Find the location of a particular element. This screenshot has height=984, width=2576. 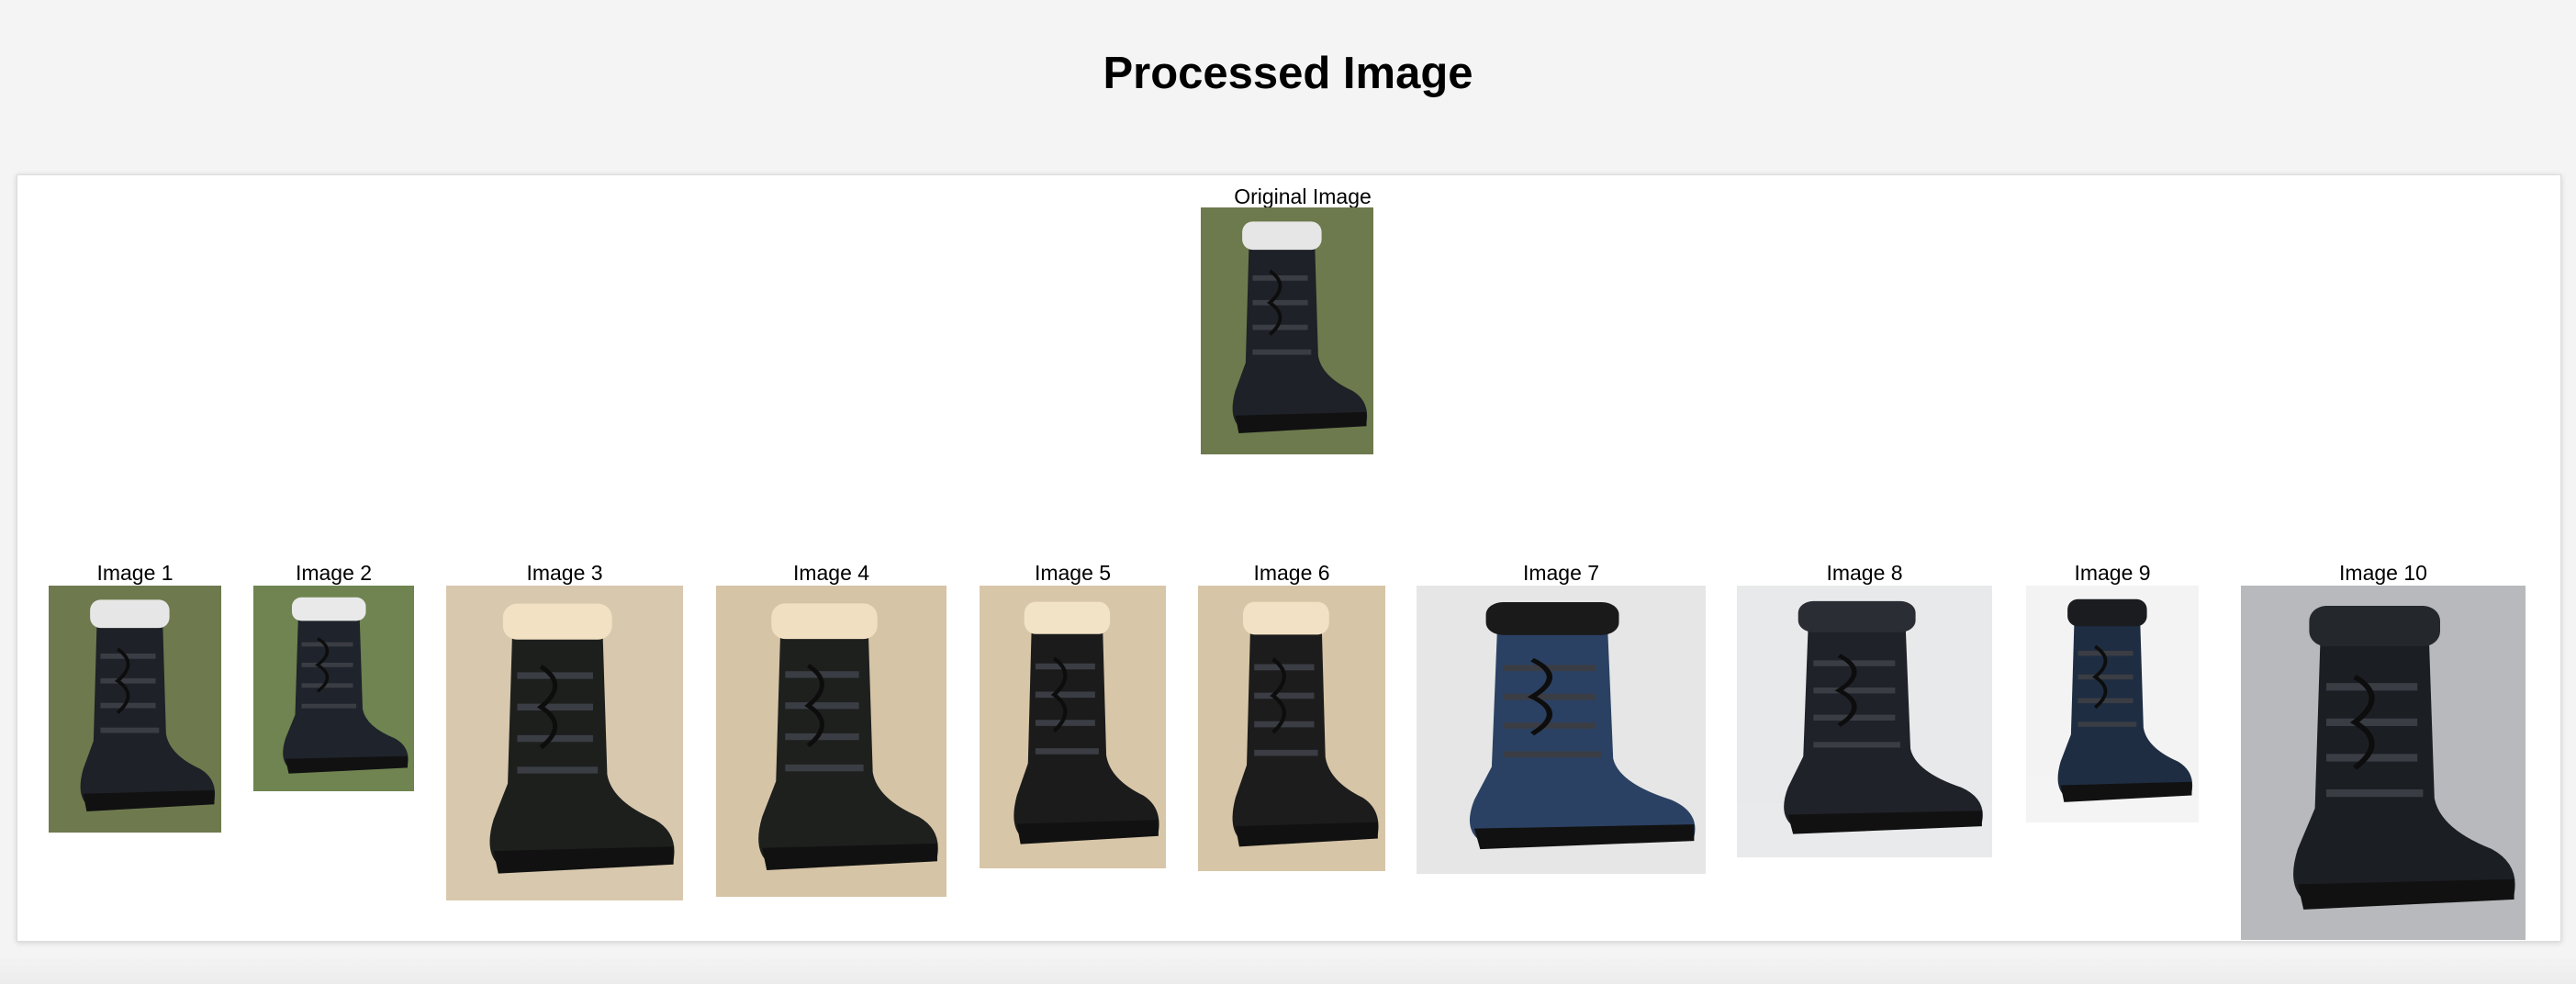

image-6-caption: Image 6 is located at coordinates (1291, 573).